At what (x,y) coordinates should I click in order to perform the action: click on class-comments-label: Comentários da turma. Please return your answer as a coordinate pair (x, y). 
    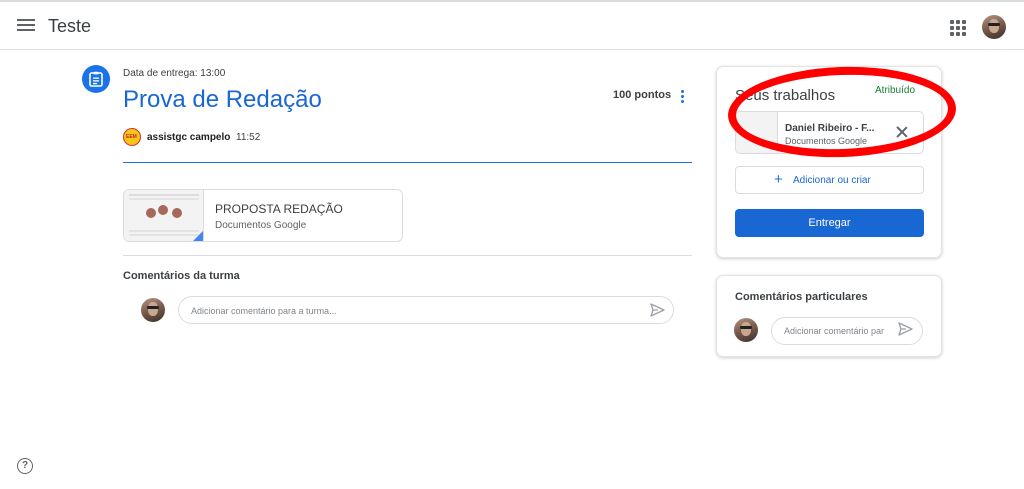
    Looking at the image, I should click on (181, 276).